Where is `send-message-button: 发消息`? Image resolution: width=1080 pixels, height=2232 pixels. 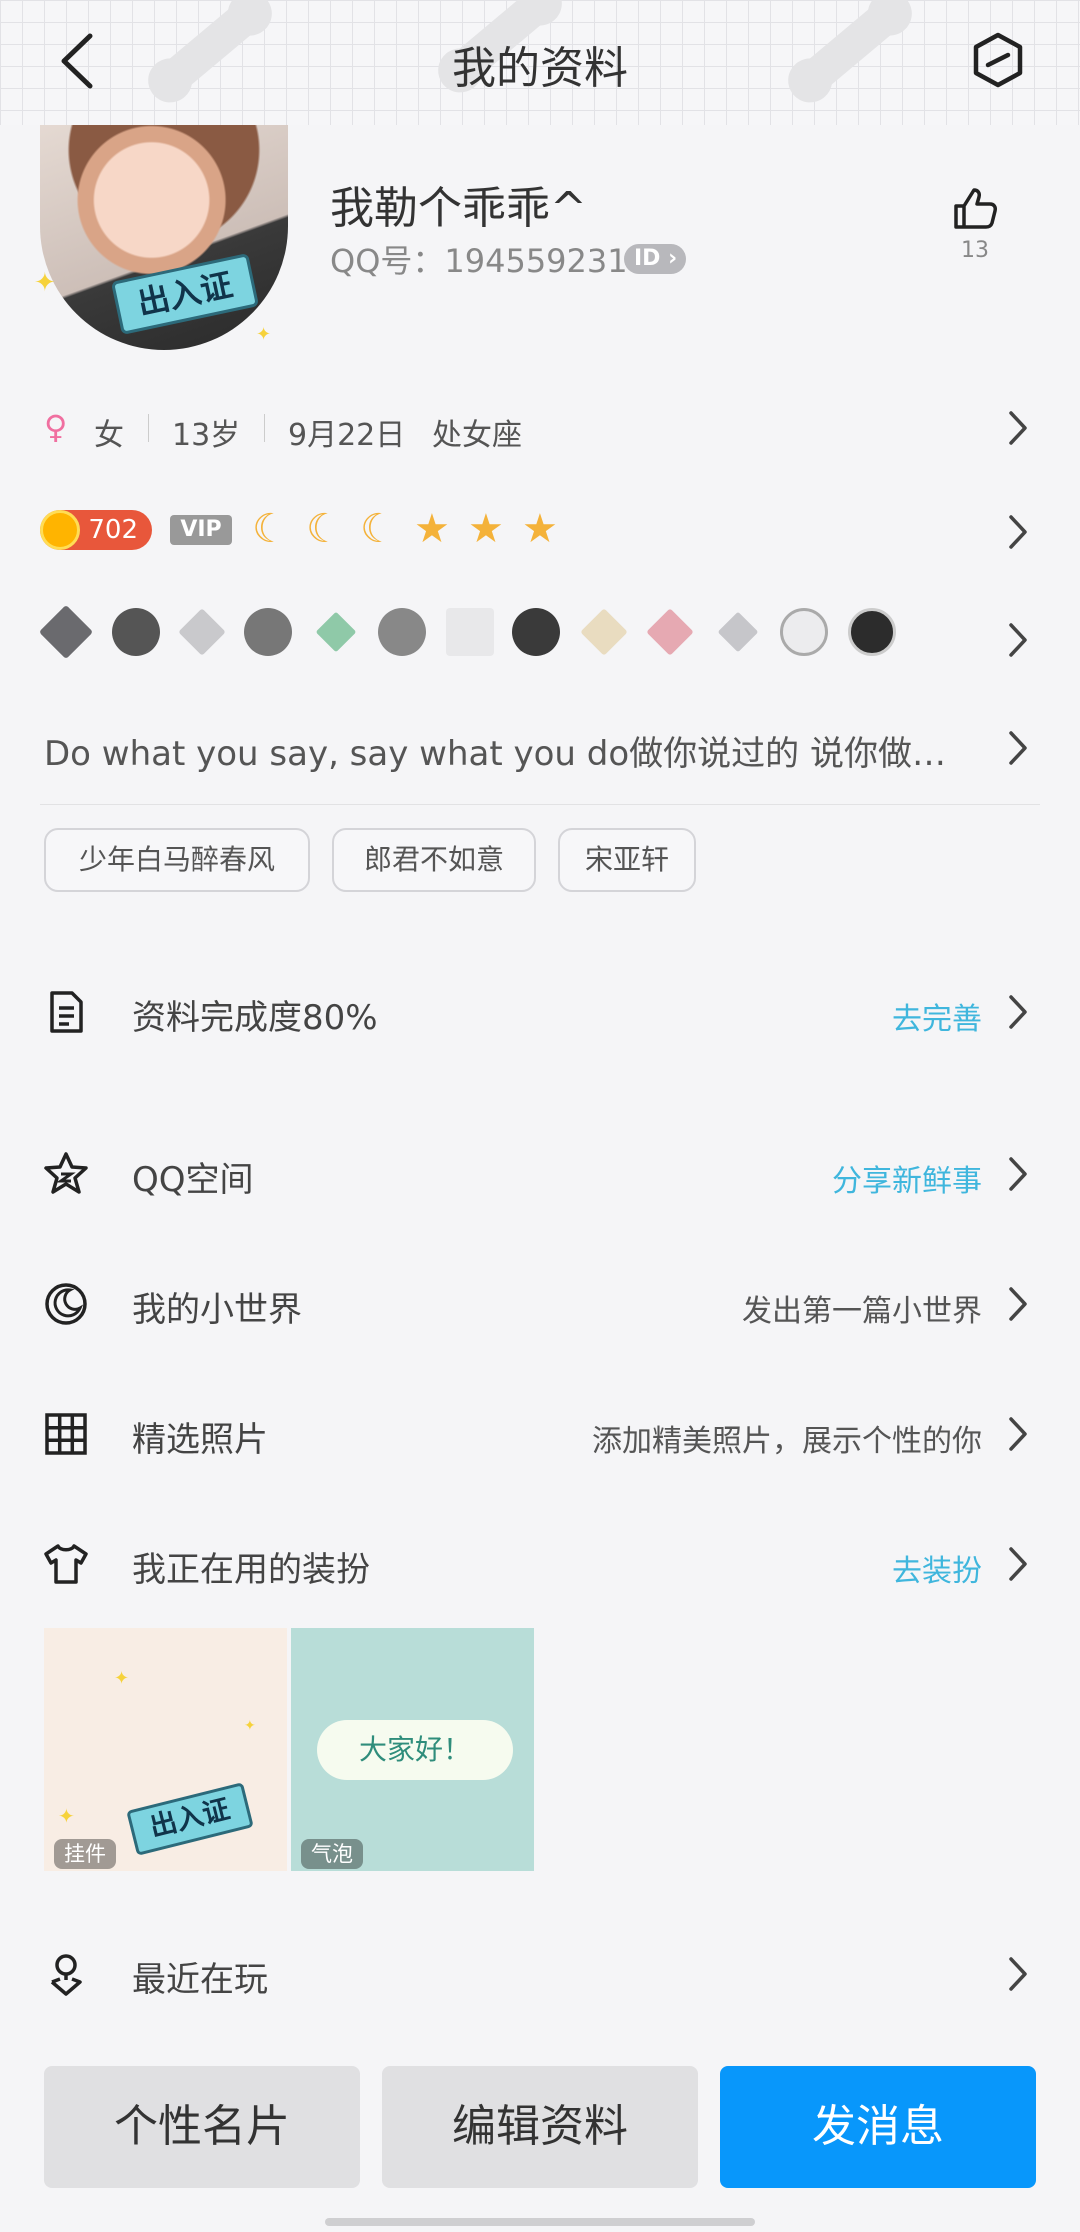
send-message-button: 发消息 is located at coordinates (878, 2127).